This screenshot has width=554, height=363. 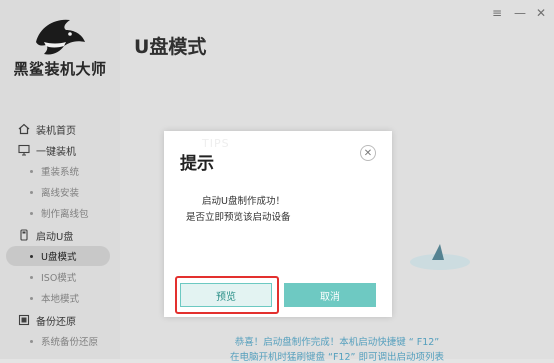 I want to click on dialog-title: 提示, so click(x=197, y=164).